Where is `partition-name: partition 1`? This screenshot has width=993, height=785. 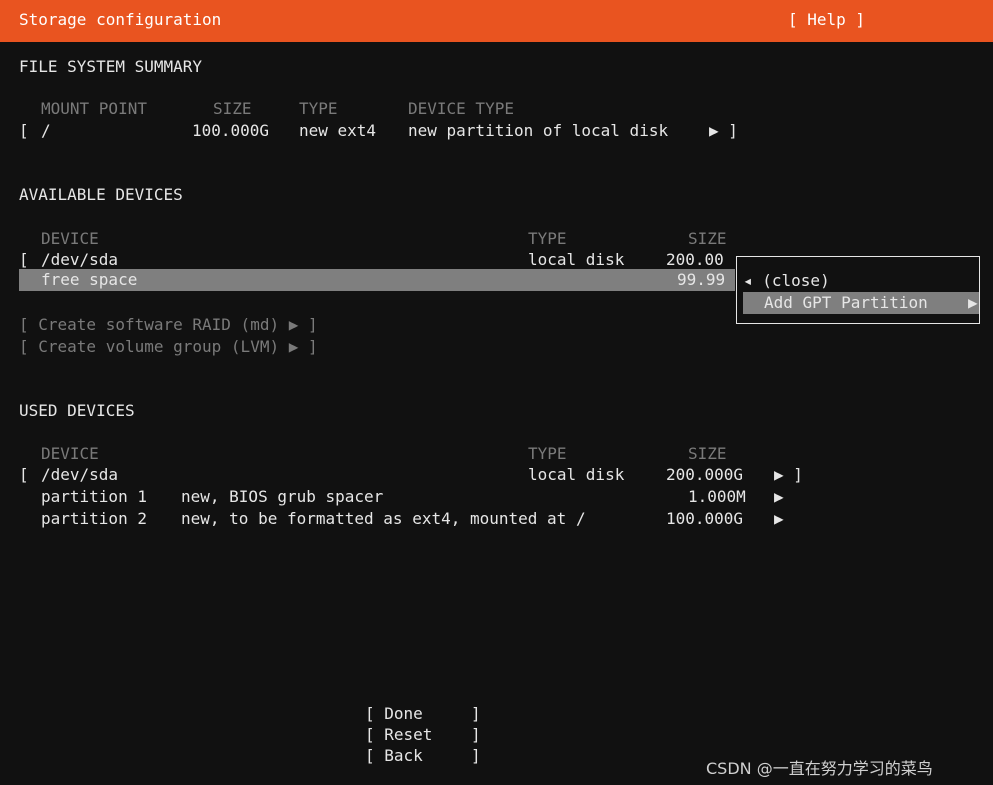
partition-name: partition 1 is located at coordinates (94, 496).